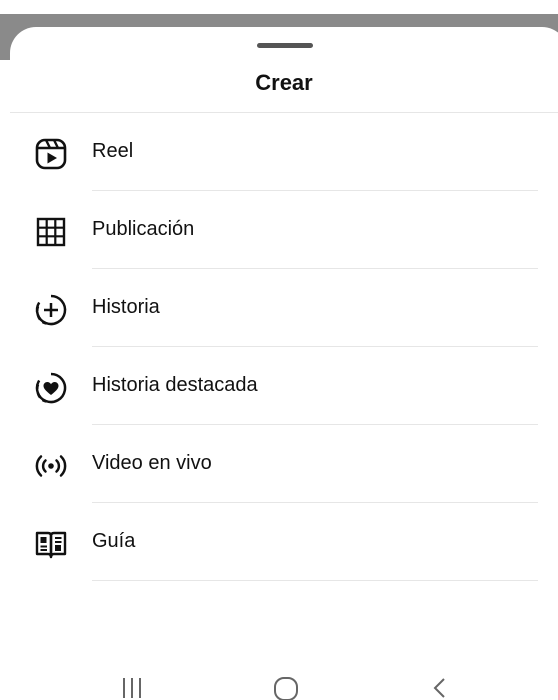 The width and height of the screenshot is (558, 700). What do you see at coordinates (279, 386) in the screenshot?
I see `menu-item-historia-destacada: Historia destacada` at bounding box center [279, 386].